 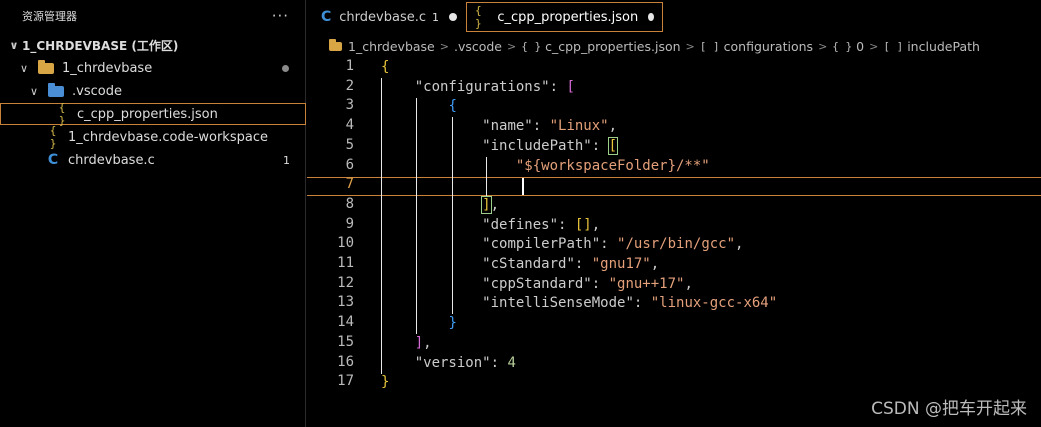 I want to click on code-line-17: }, so click(x=385, y=382).